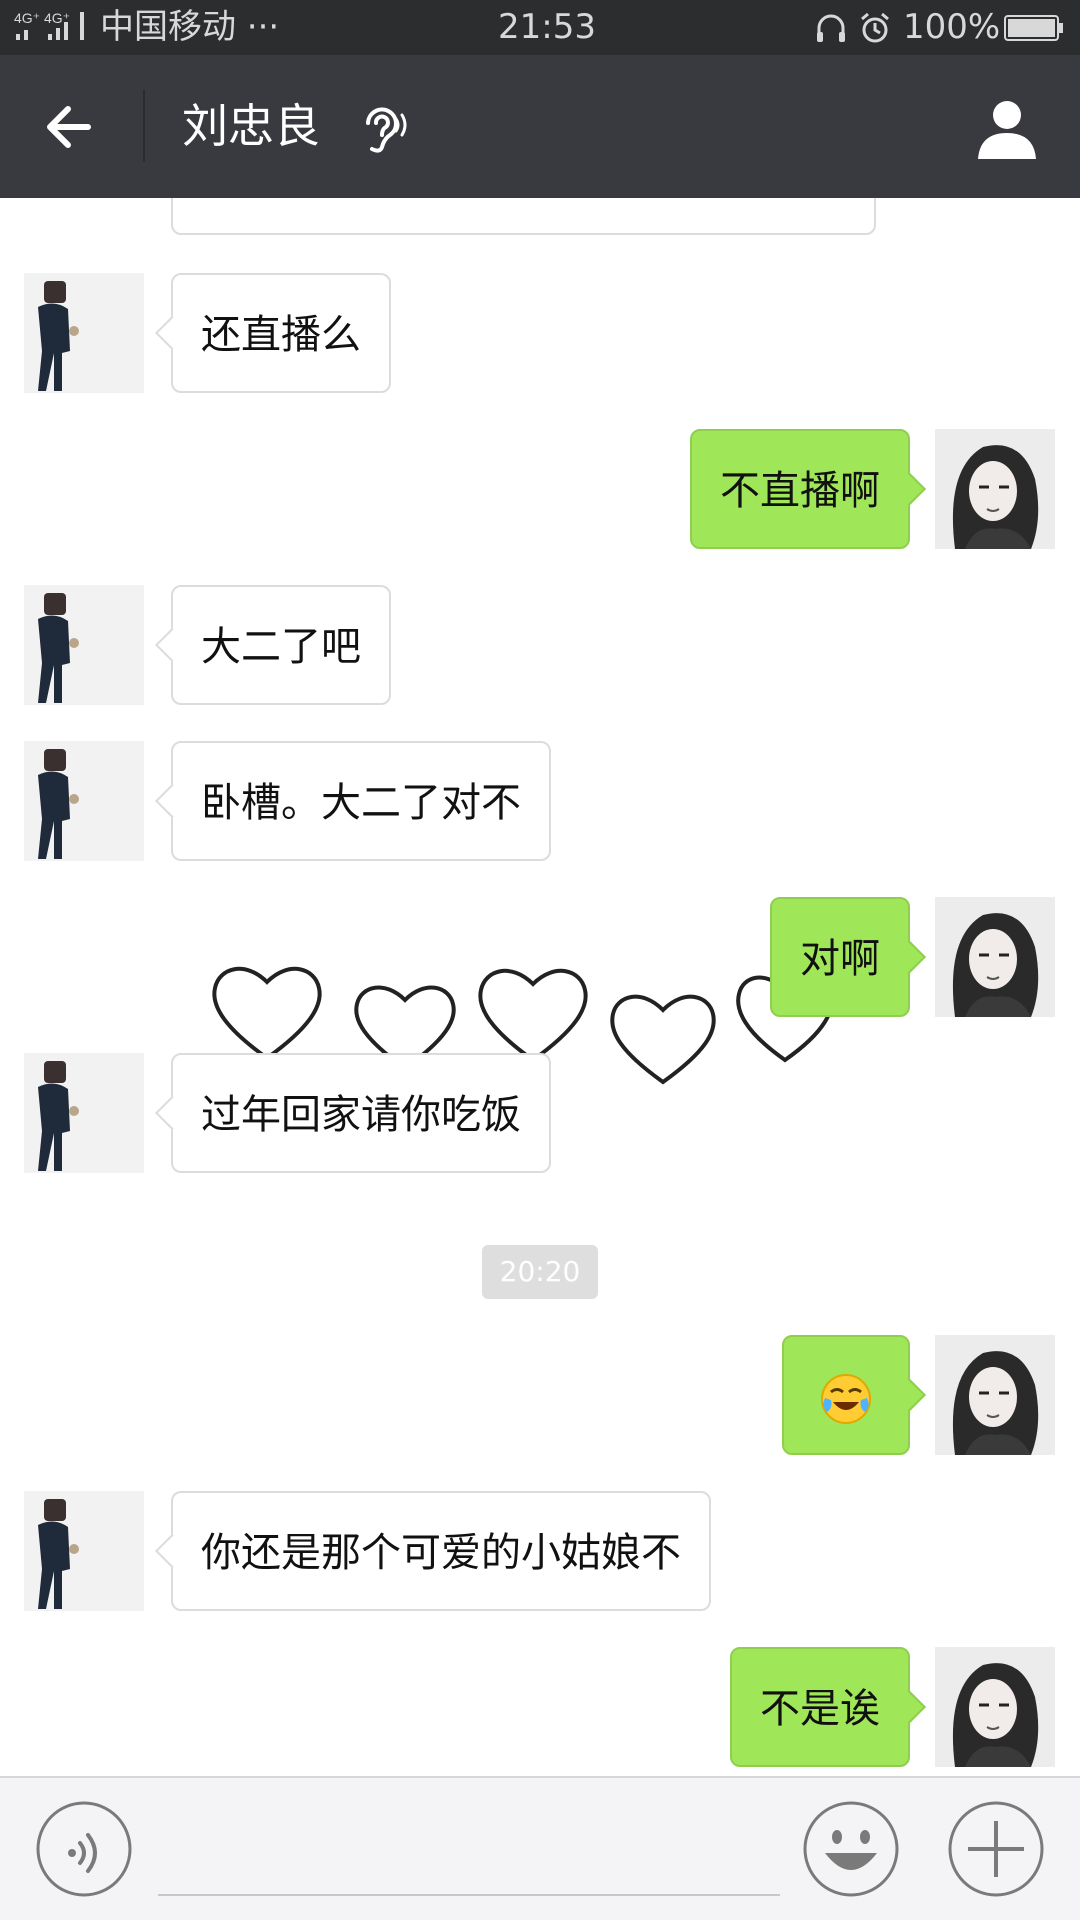 The width and height of the screenshot is (1080, 1920). What do you see at coordinates (84, 1849) in the screenshot?
I see `voice-icon` at bounding box center [84, 1849].